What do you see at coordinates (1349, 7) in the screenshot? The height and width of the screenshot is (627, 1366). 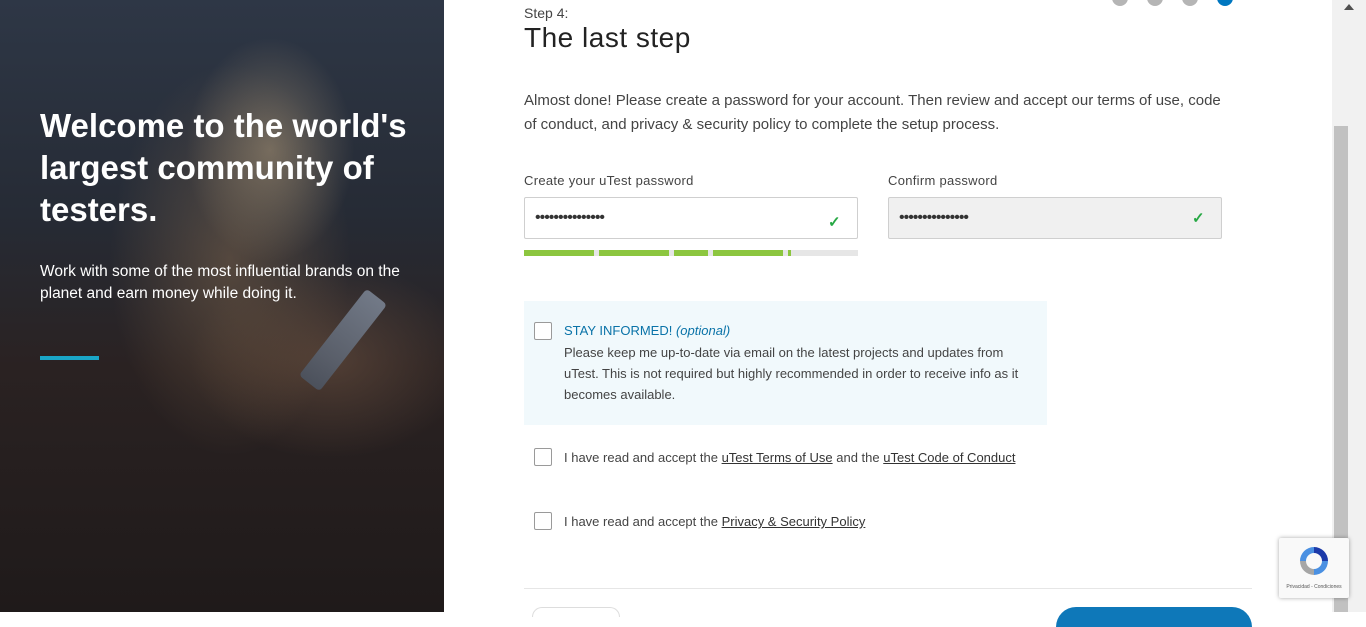 I see `scroll-up-arrow-icon` at bounding box center [1349, 7].